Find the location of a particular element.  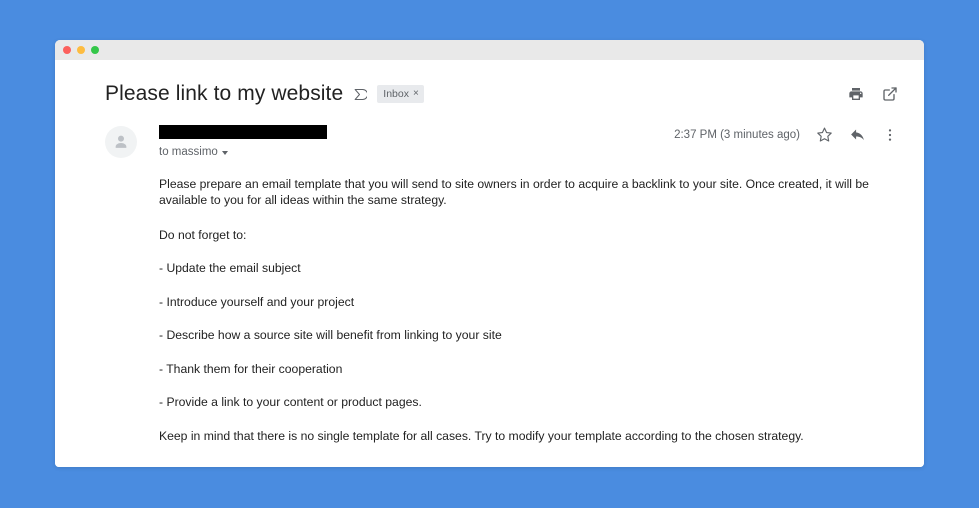

more-options-icon is located at coordinates (890, 135).